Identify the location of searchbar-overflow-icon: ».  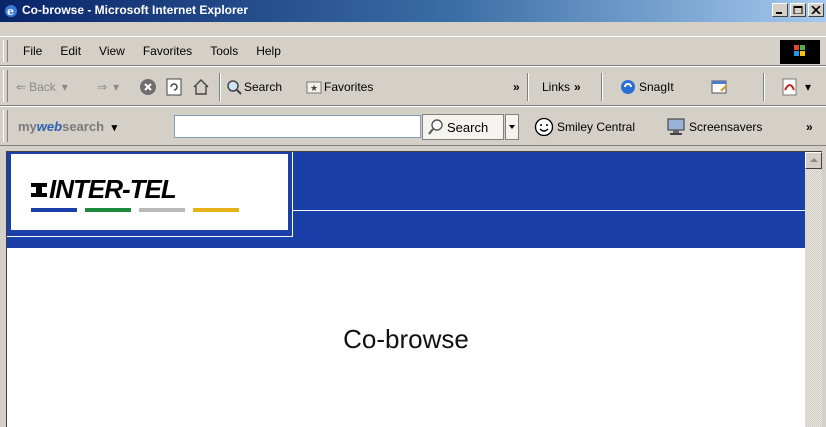
(809, 127).